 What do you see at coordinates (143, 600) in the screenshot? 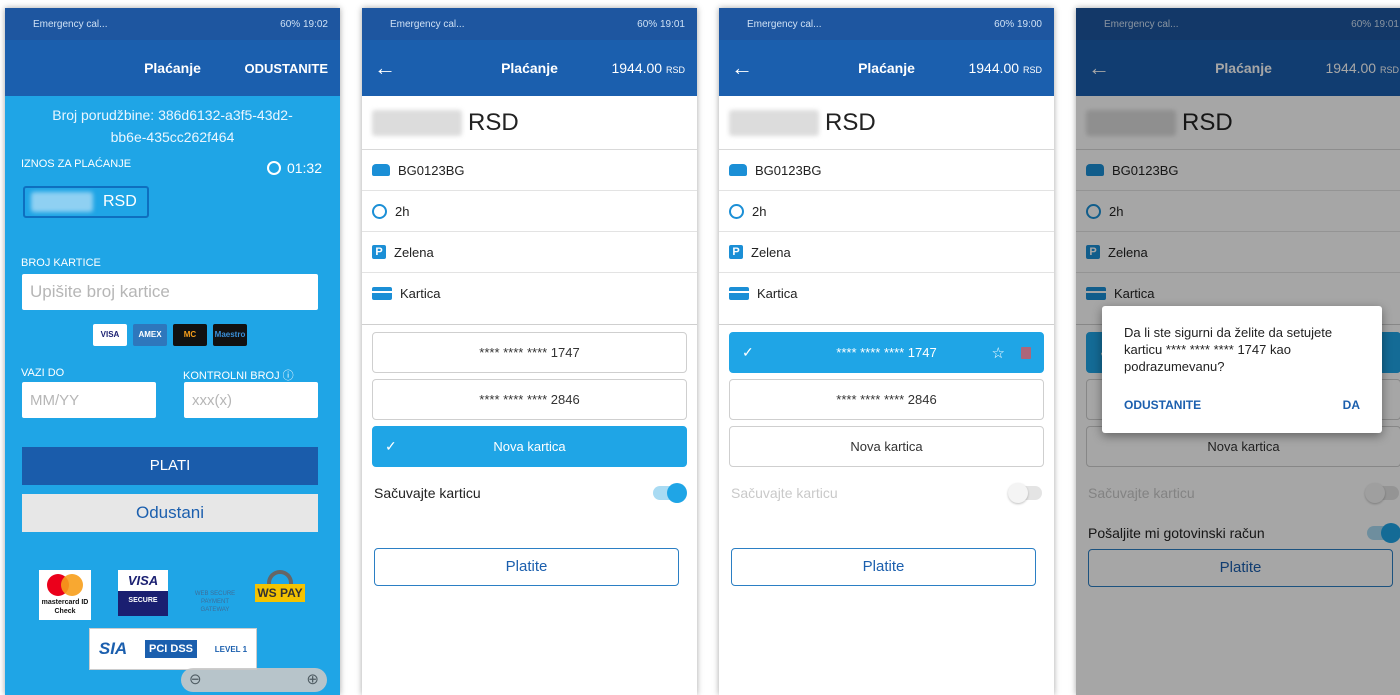
I see `visa-secure-text: SECURE` at bounding box center [143, 600].